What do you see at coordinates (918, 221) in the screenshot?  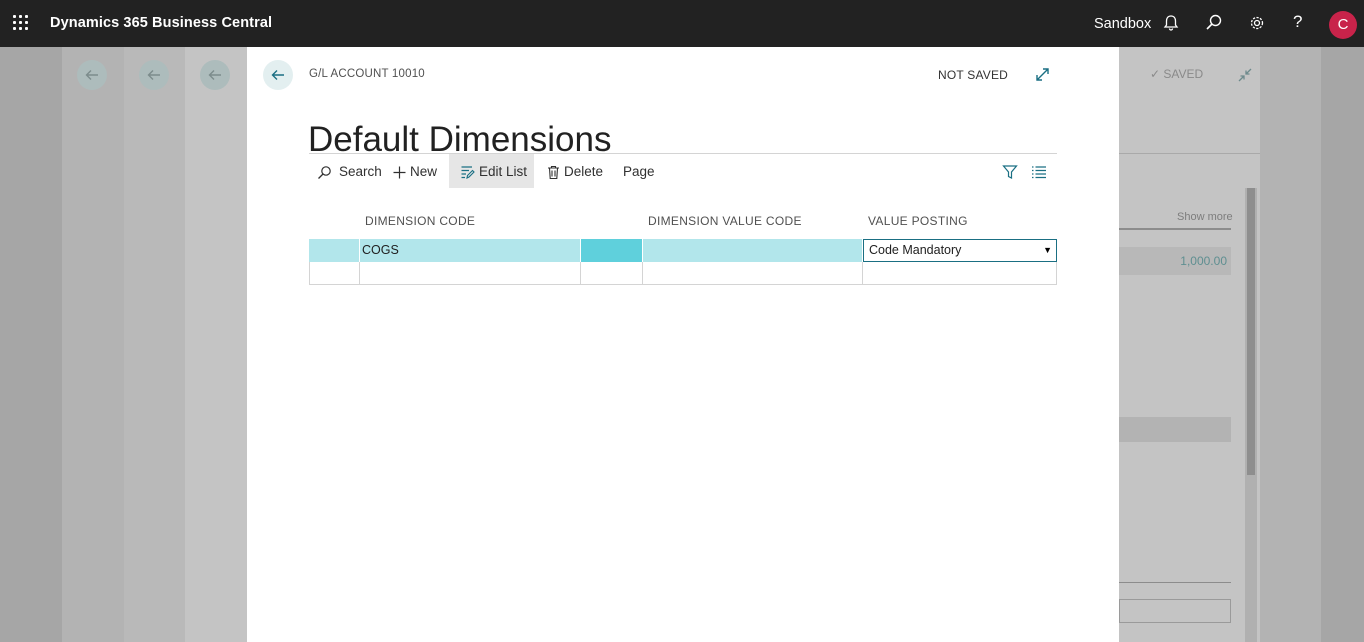 I see `column-header-value-posting: VALUE POSTING` at bounding box center [918, 221].